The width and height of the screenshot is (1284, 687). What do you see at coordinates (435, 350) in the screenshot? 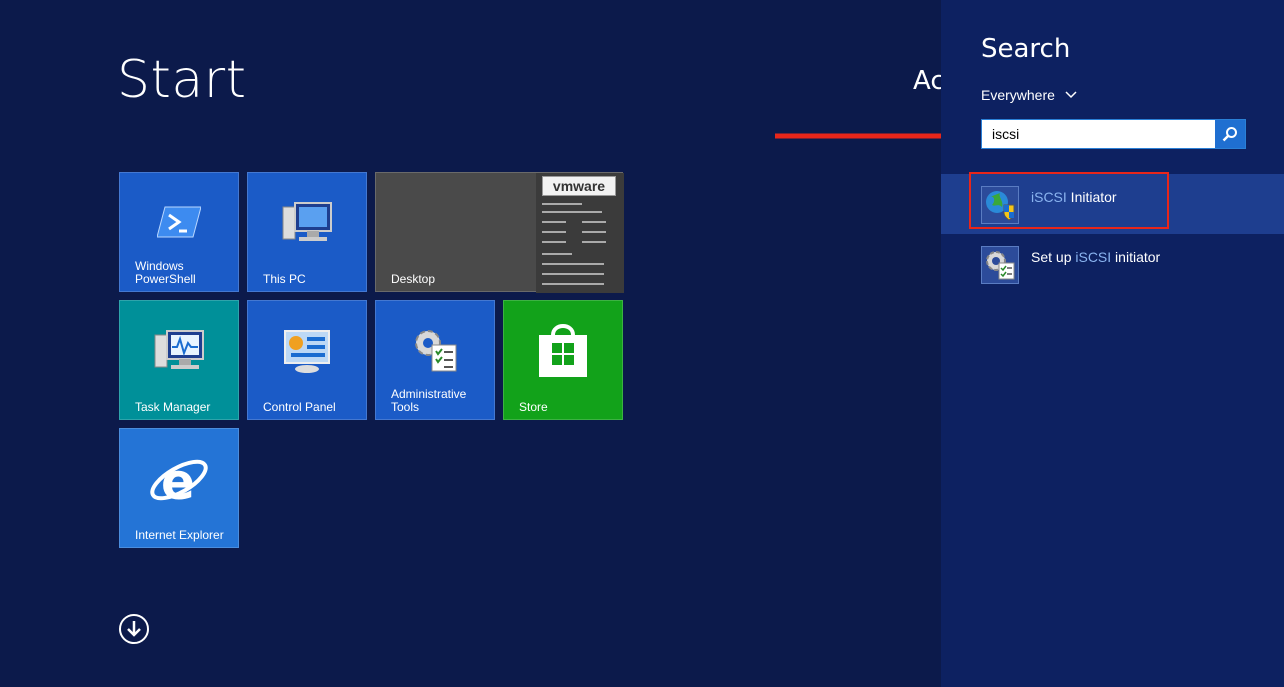
I see `admin-tools-icon` at bounding box center [435, 350].